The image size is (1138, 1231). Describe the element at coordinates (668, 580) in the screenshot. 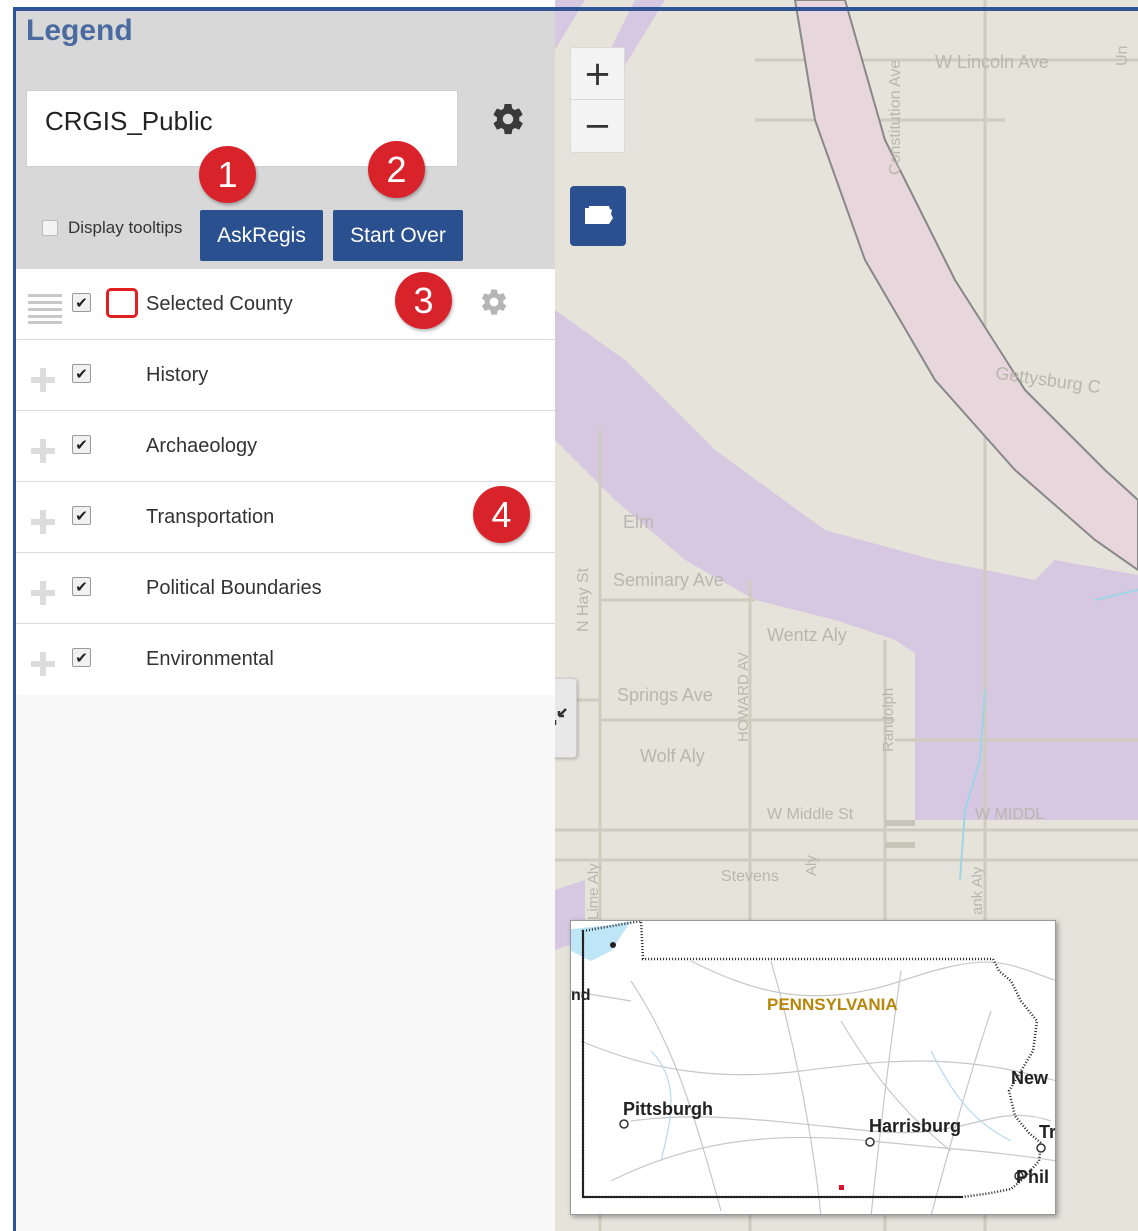

I see `street-label: Seminary Ave` at that location.